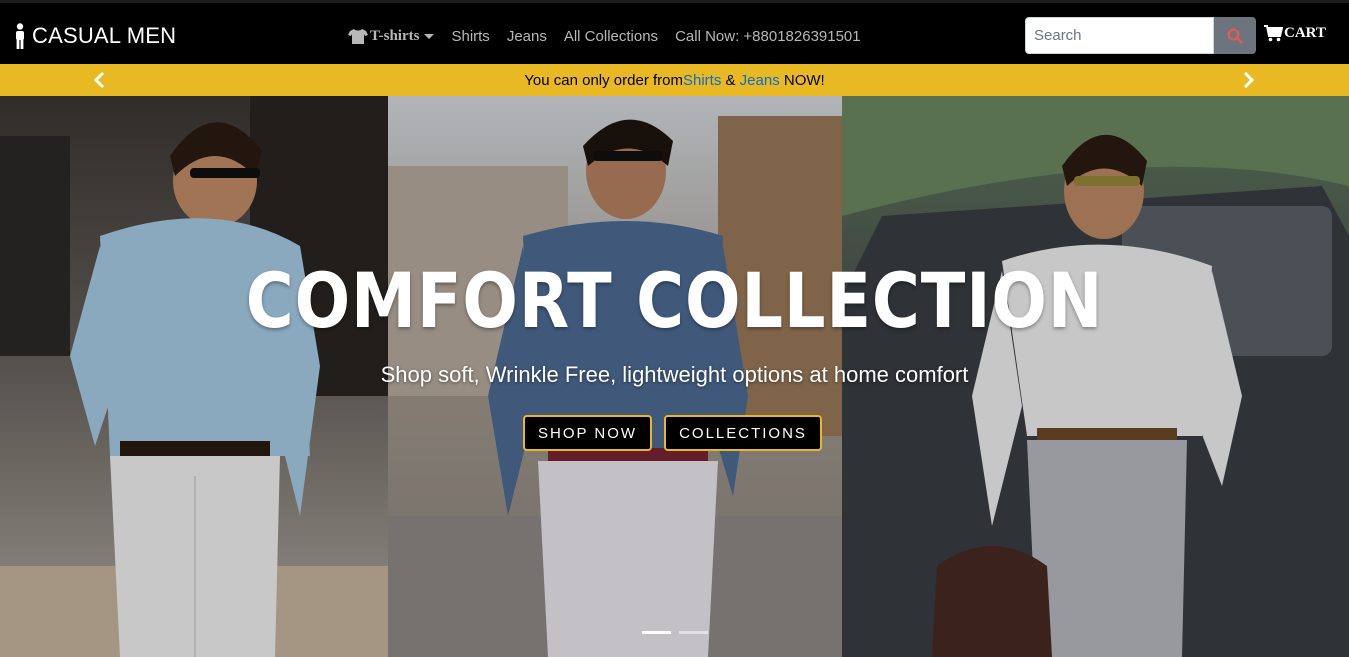 The width and height of the screenshot is (1349, 657). I want to click on chevron-right-icon, so click(1248, 80).